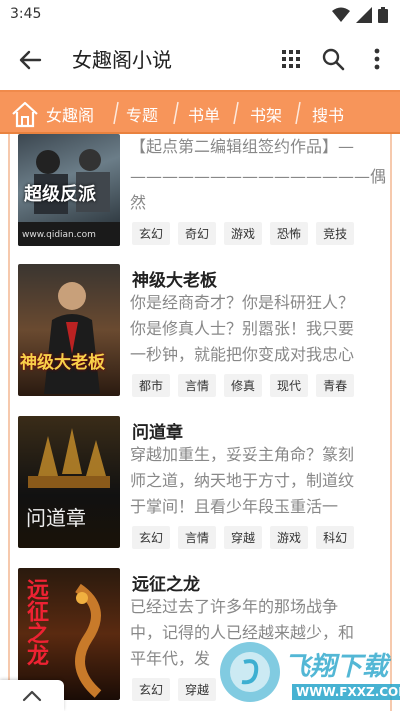 Image resolution: width=400 pixels, height=711 pixels. Describe the element at coordinates (30, 60) in the screenshot. I see `back-arrow-icon` at that location.